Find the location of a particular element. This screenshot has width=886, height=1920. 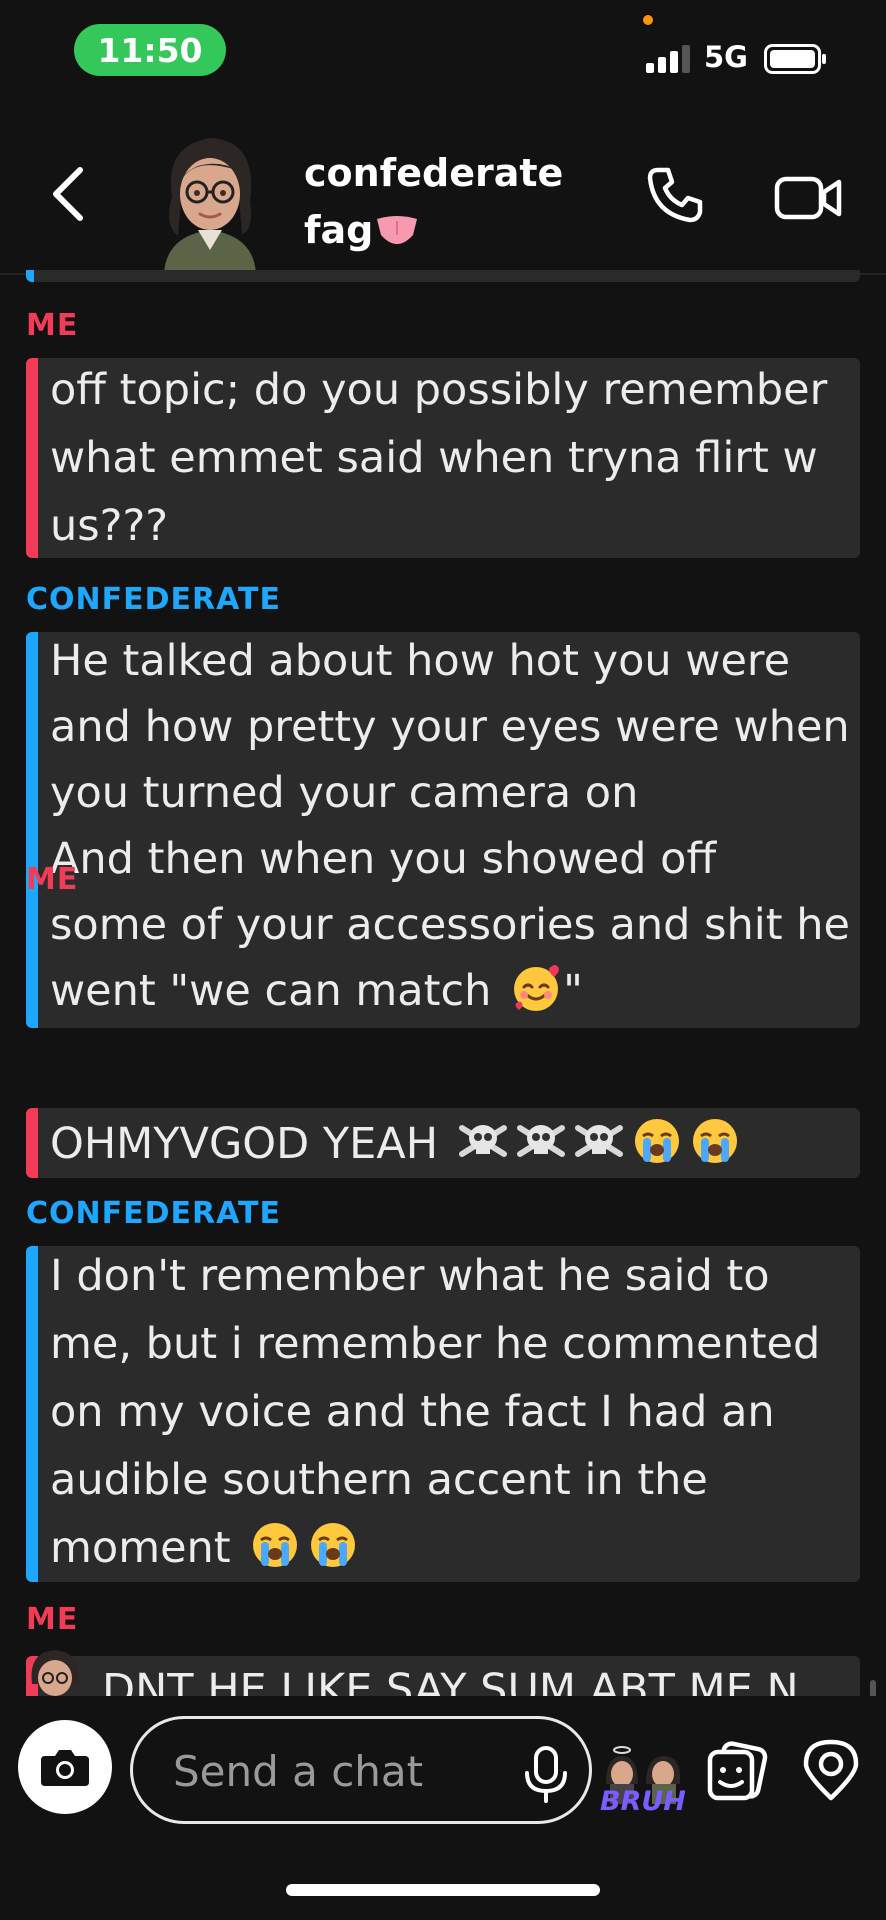

scrollbar is located at coordinates (873, 1688).